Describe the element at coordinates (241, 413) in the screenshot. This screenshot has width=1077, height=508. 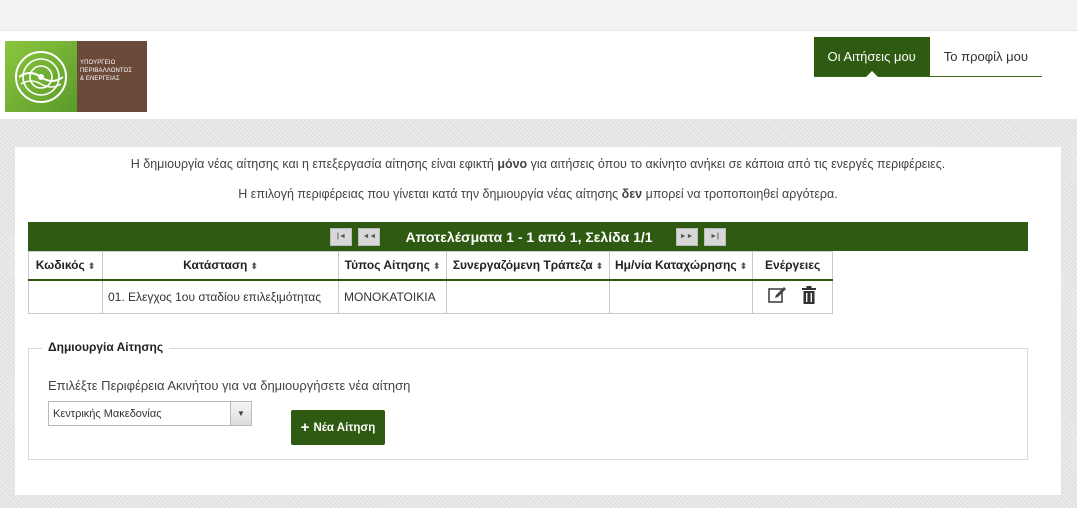
I see `chevron-down-icon: ▼` at that location.